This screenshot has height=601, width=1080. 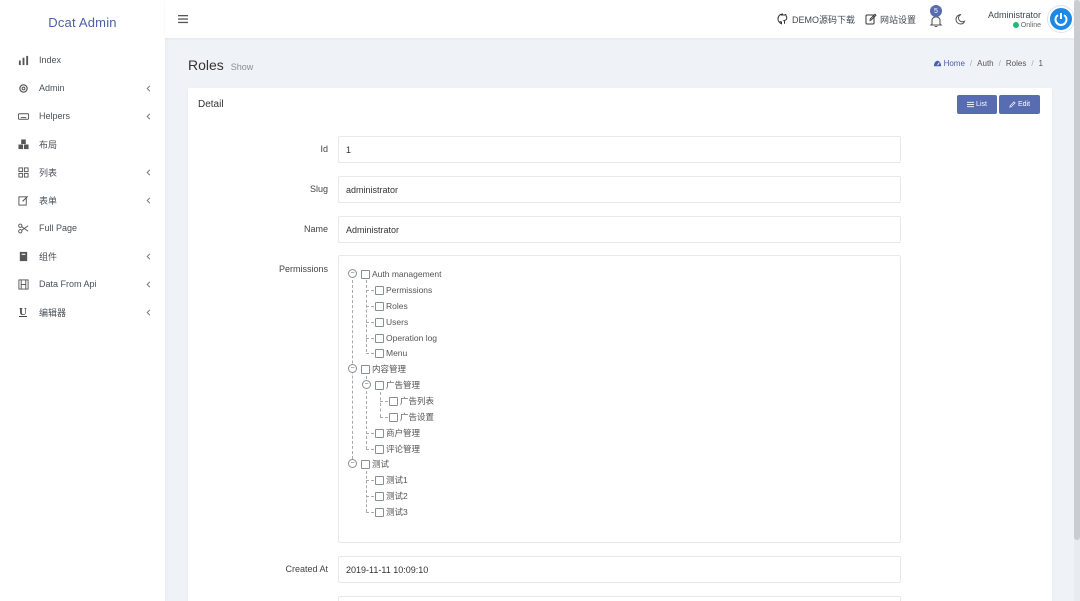 I want to click on sidebar-item-index: Index, so click(x=82, y=60).